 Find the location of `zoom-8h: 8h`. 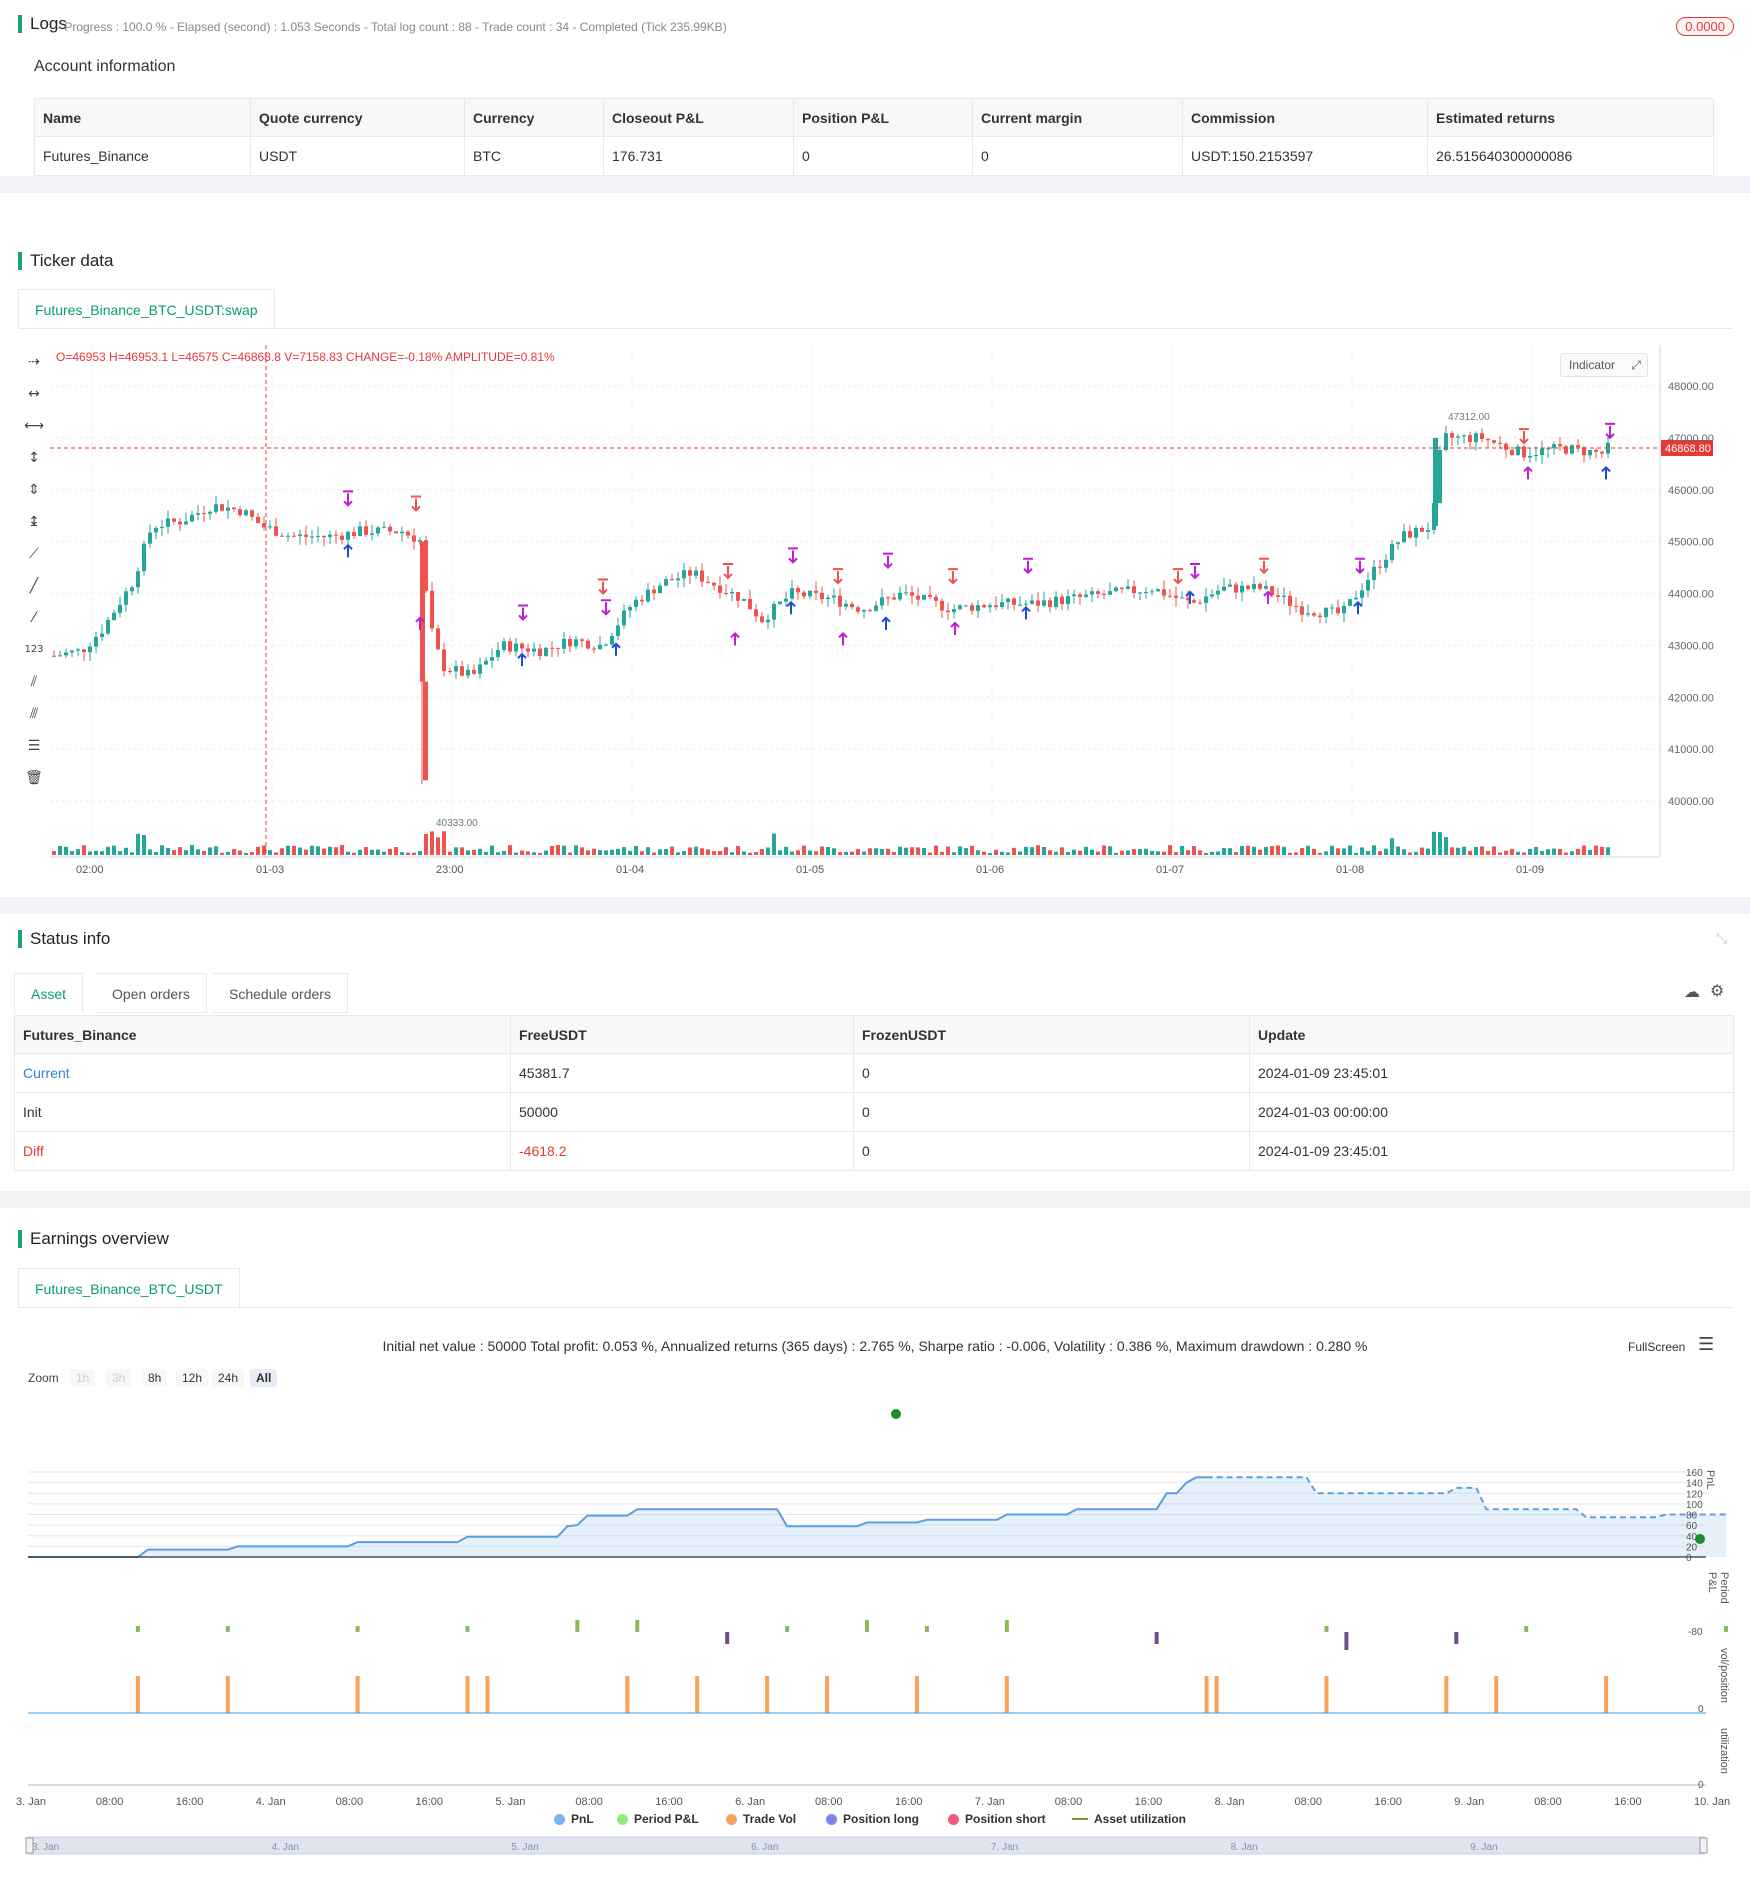

zoom-8h: 8h is located at coordinates (155, 1378).